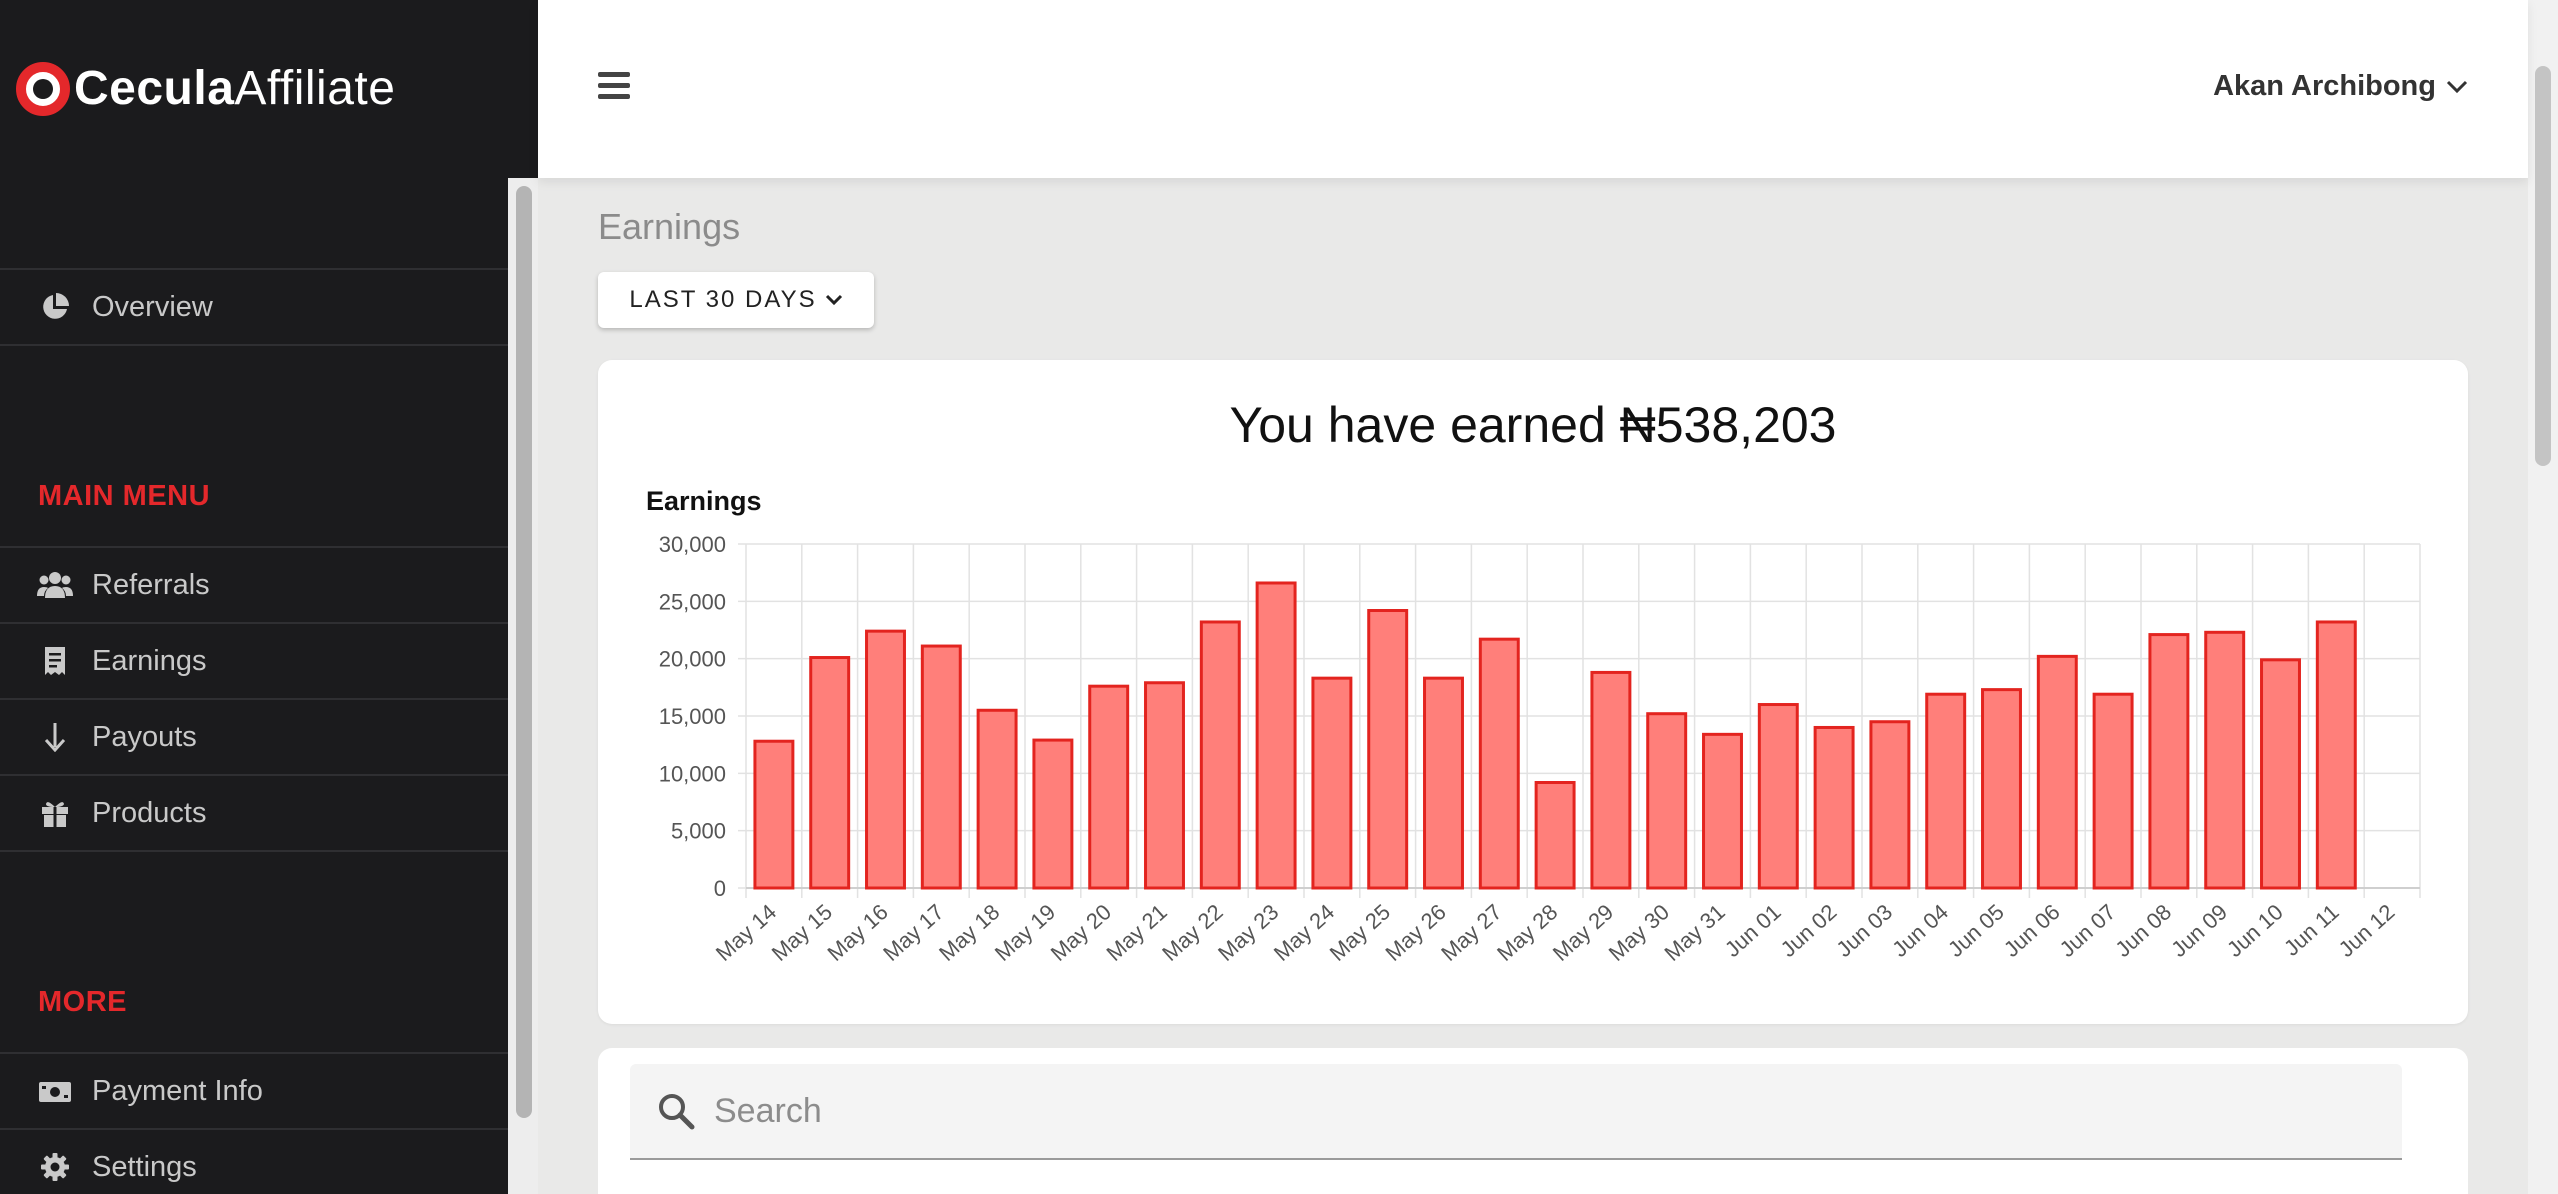 The image size is (2558, 1194). I want to click on x-tick-label: Jun 05, so click(1976, 930).